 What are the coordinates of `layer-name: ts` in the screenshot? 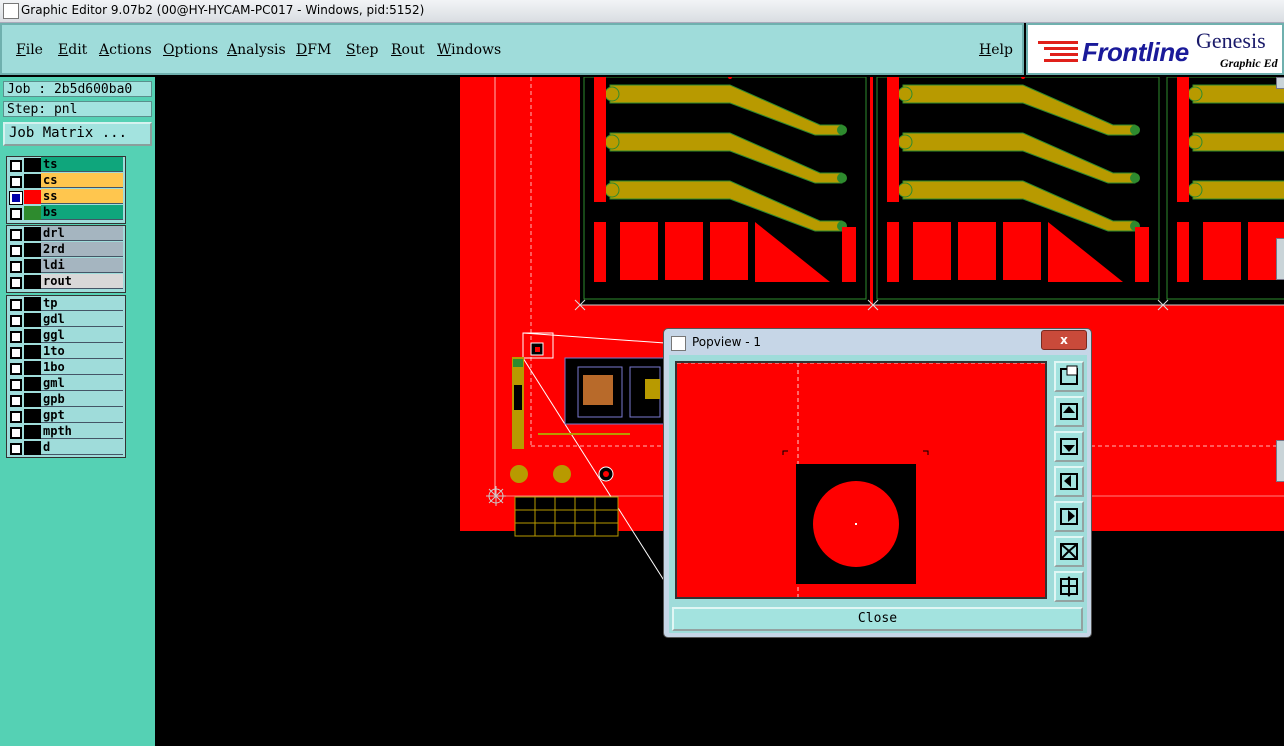 It's located at (82, 164).